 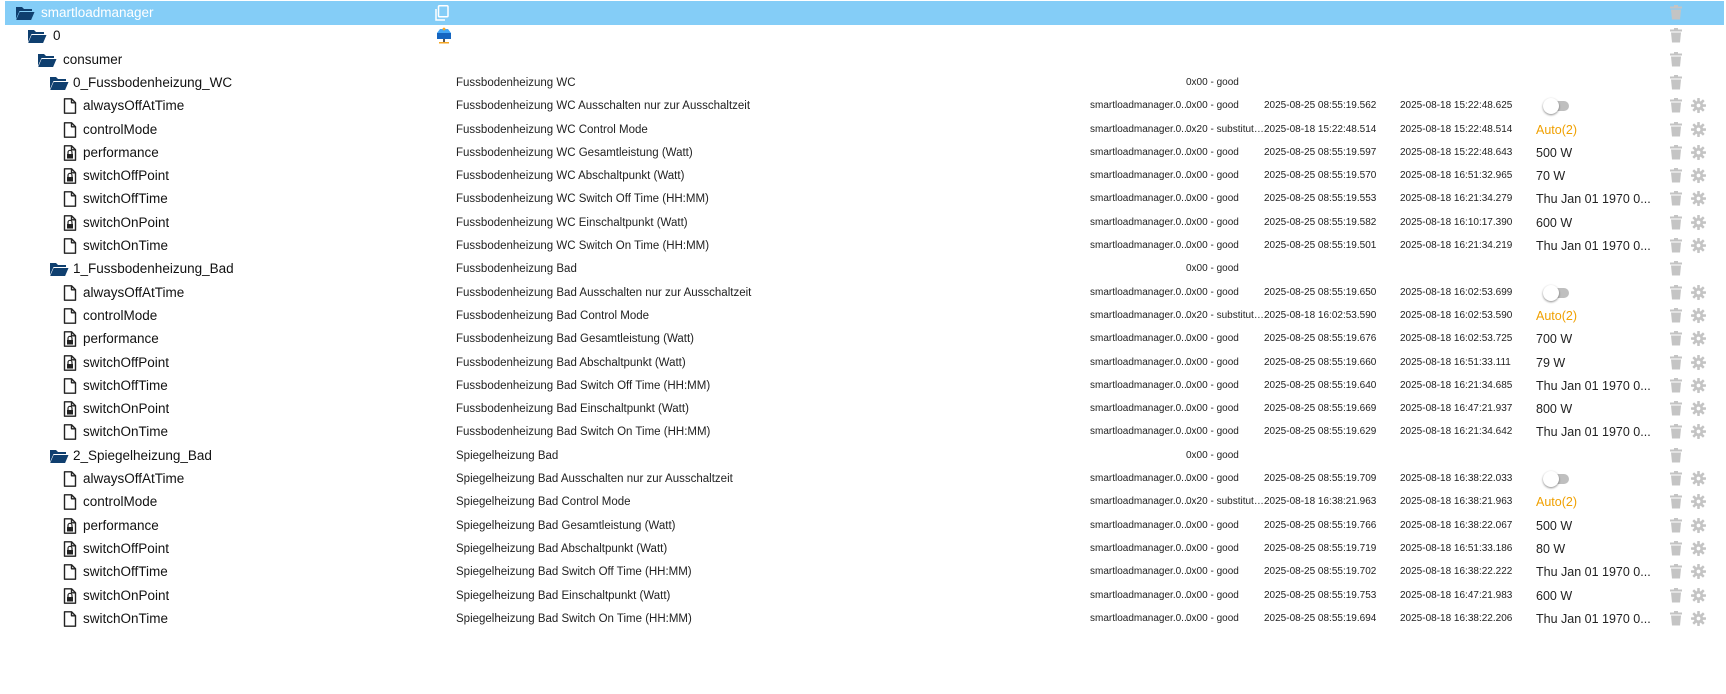 What do you see at coordinates (1212, 199) in the screenshot?
I see `state-quality: 0x00 - good` at bounding box center [1212, 199].